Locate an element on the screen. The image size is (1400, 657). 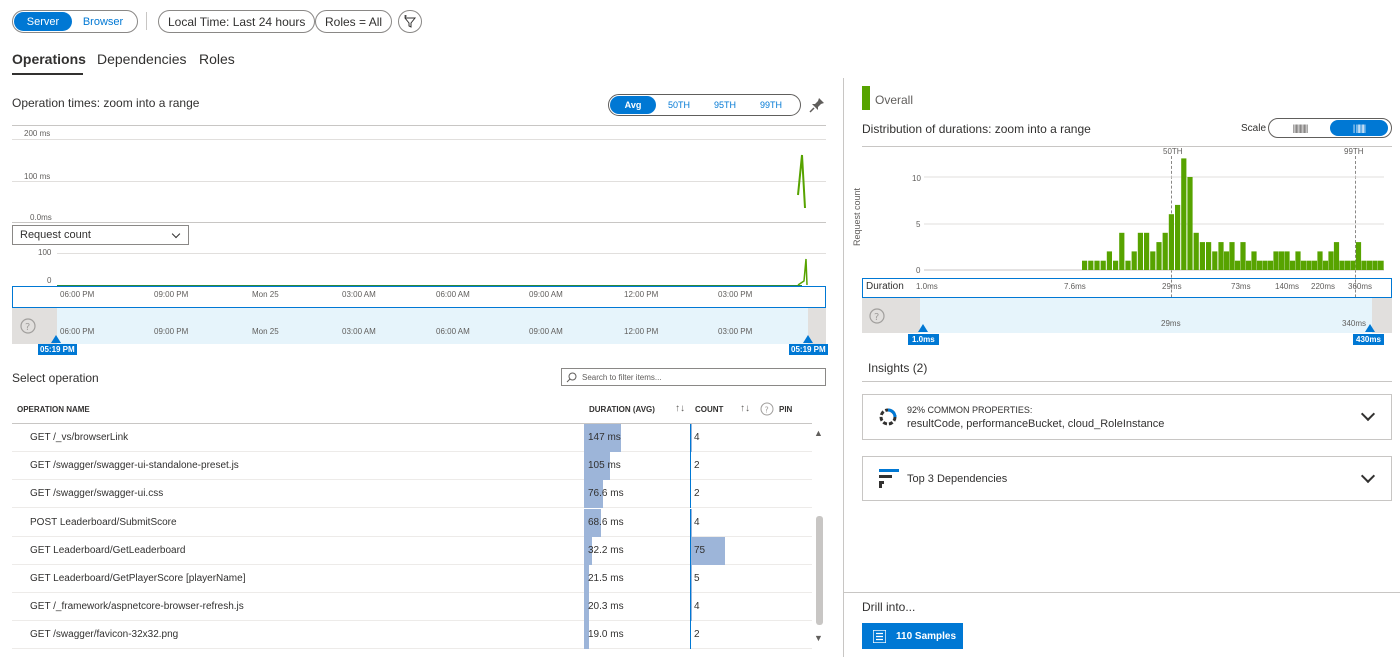
overall-legend-swatch is located at coordinates (866, 98).